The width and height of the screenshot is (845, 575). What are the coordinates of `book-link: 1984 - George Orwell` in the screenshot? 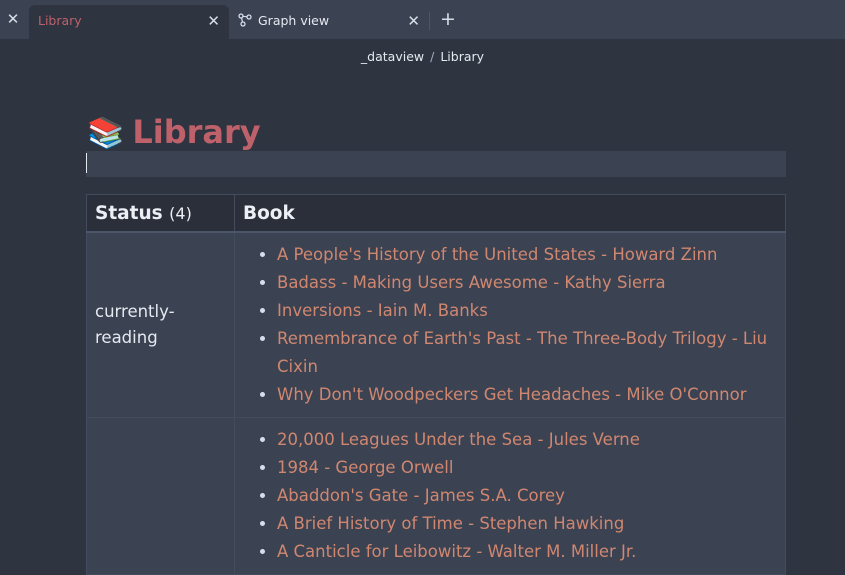 It's located at (365, 467).